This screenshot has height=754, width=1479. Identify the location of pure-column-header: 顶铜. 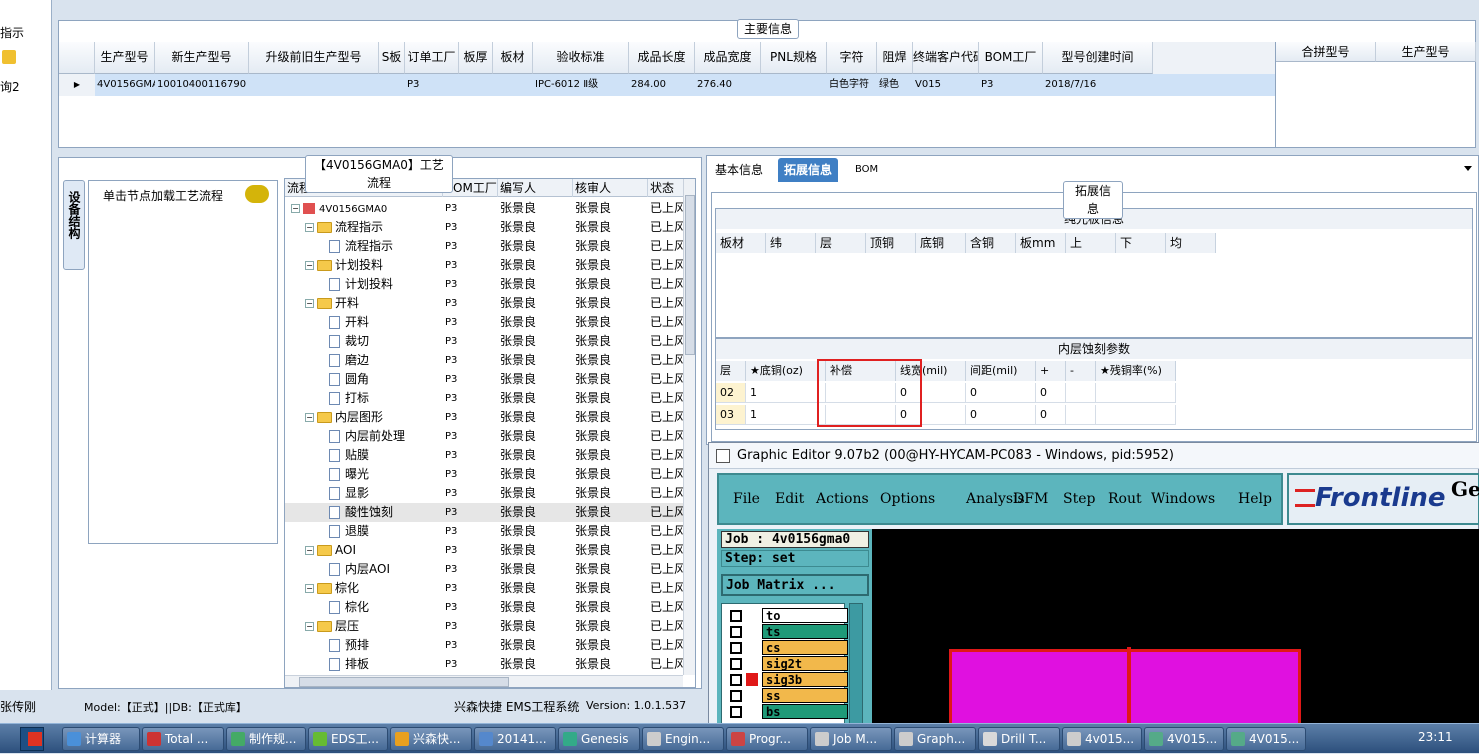
(891, 243).